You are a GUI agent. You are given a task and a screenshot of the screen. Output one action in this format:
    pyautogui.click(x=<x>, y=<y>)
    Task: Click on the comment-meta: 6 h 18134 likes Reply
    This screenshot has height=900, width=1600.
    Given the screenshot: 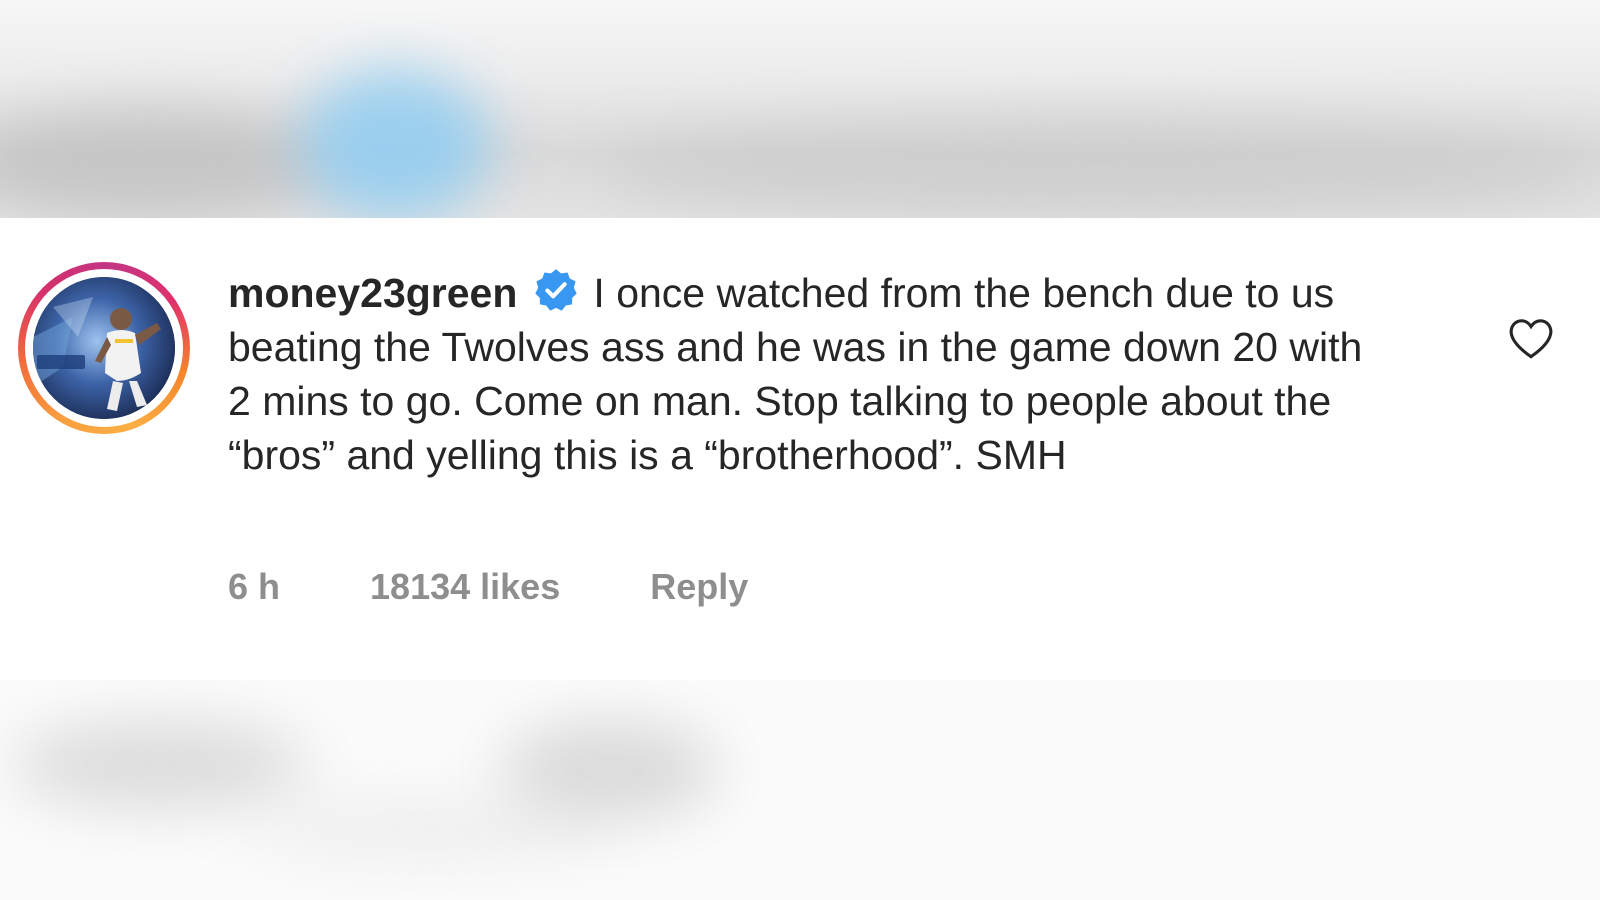 What is the action you would take?
    pyautogui.click(x=488, y=587)
    